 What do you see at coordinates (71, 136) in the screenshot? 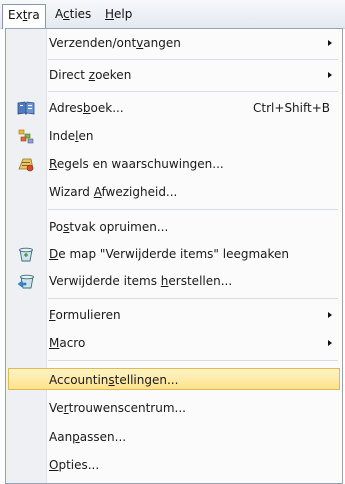
I see `menu-item-label: Indelen` at bounding box center [71, 136].